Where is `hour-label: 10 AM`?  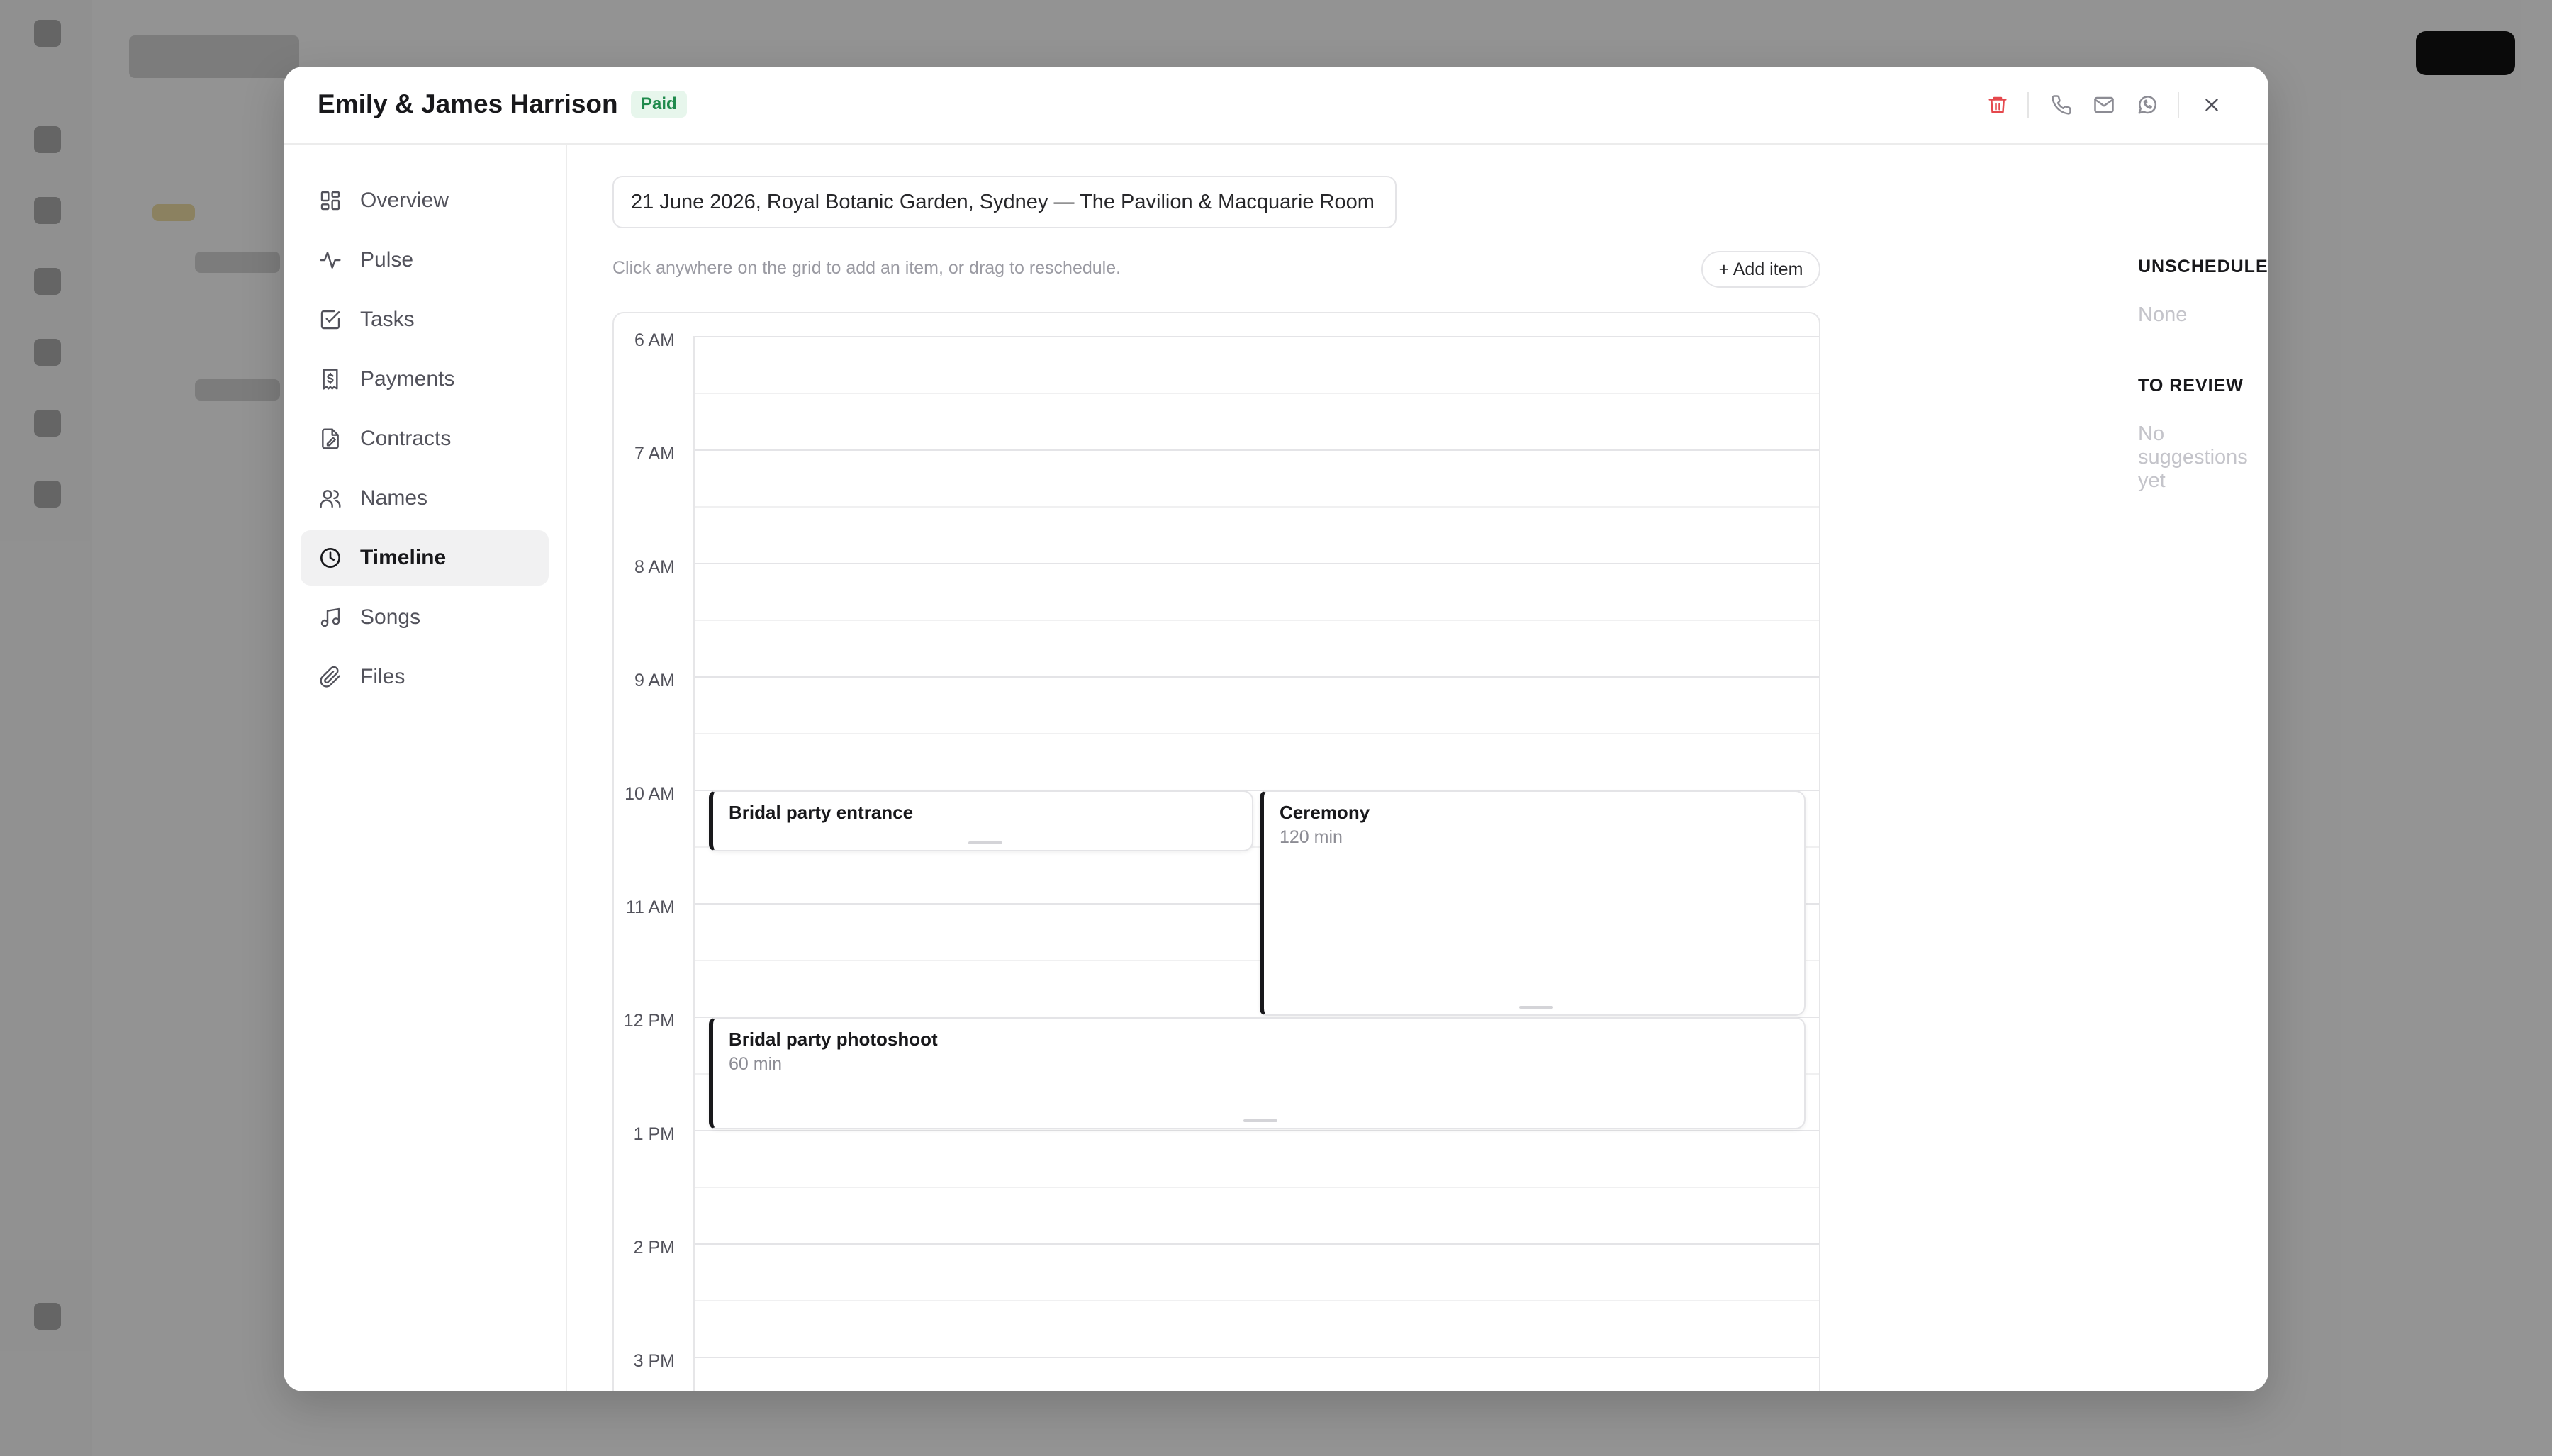
hour-label: 10 AM is located at coordinates (650, 794).